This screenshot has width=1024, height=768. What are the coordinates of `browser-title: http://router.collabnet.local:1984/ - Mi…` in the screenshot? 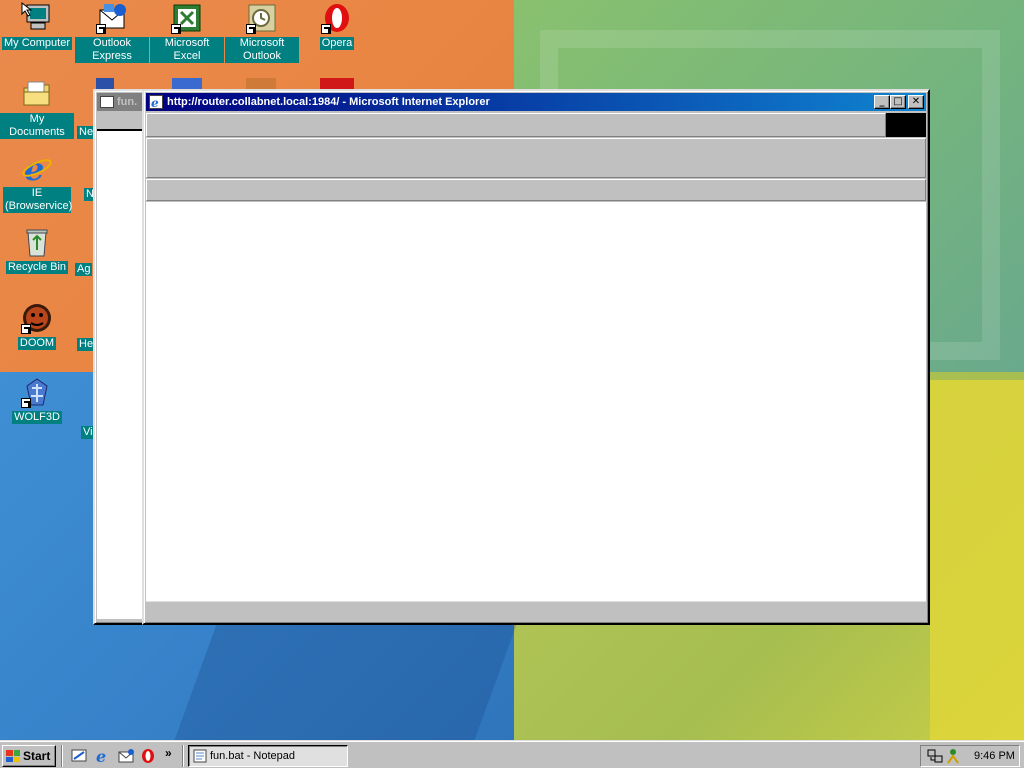 It's located at (328, 102).